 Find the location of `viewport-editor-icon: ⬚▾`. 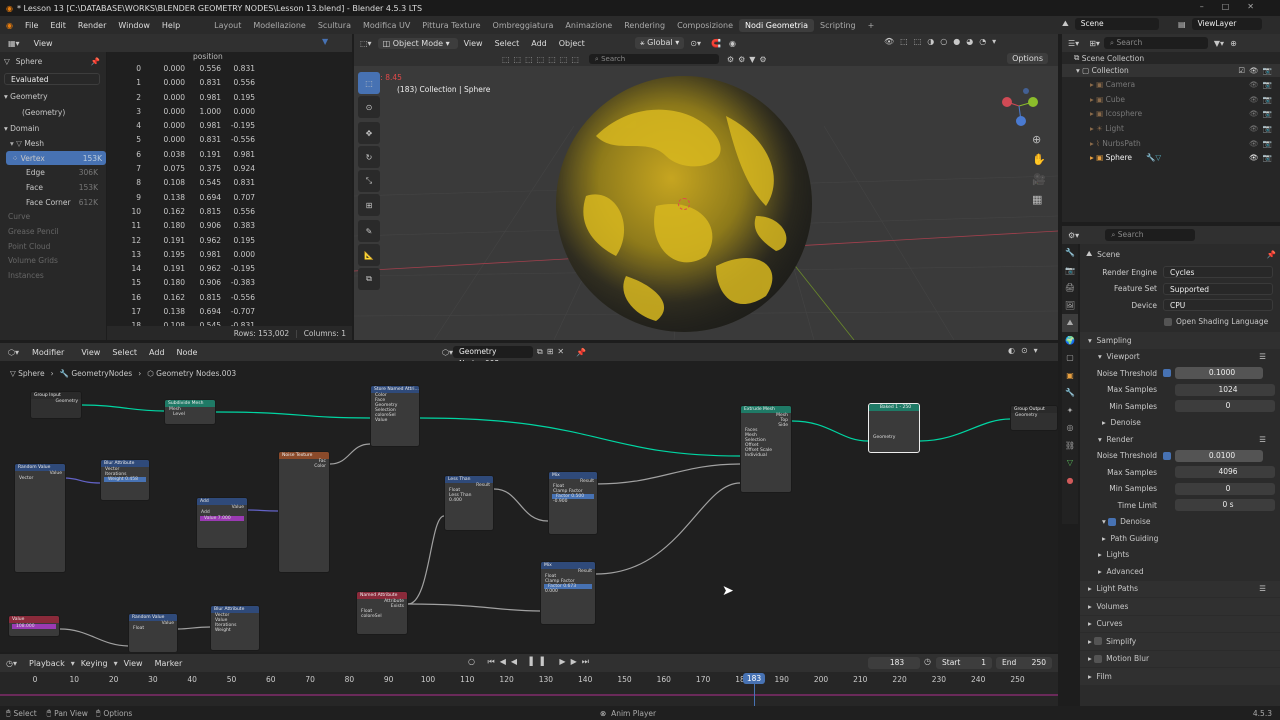

viewport-editor-icon: ⬚▾ is located at coordinates (366, 43).